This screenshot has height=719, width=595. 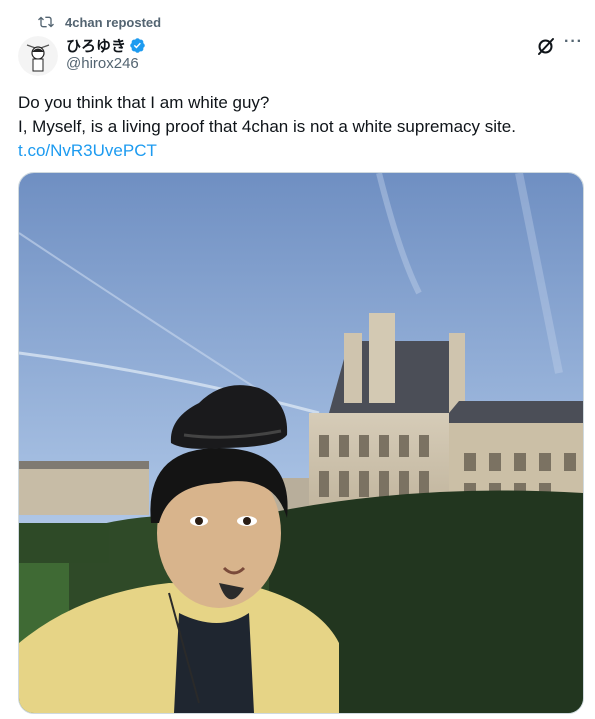 I want to click on author-name: ひろゆき, so click(x=106, y=45).